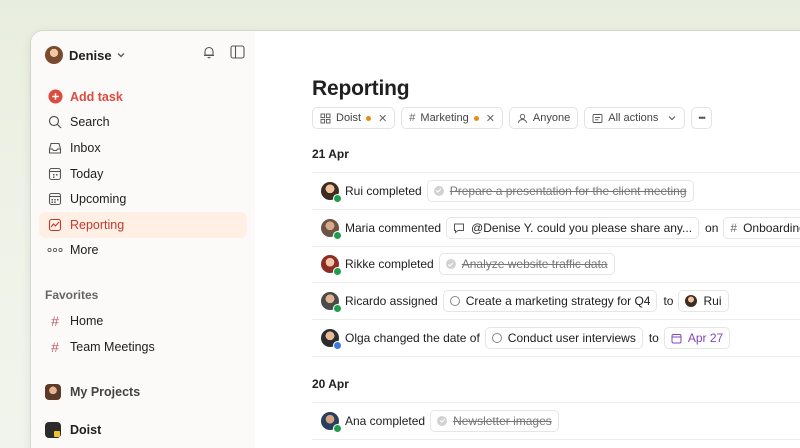 The image size is (800, 448). I want to click on inbox-icon, so click(55, 148).